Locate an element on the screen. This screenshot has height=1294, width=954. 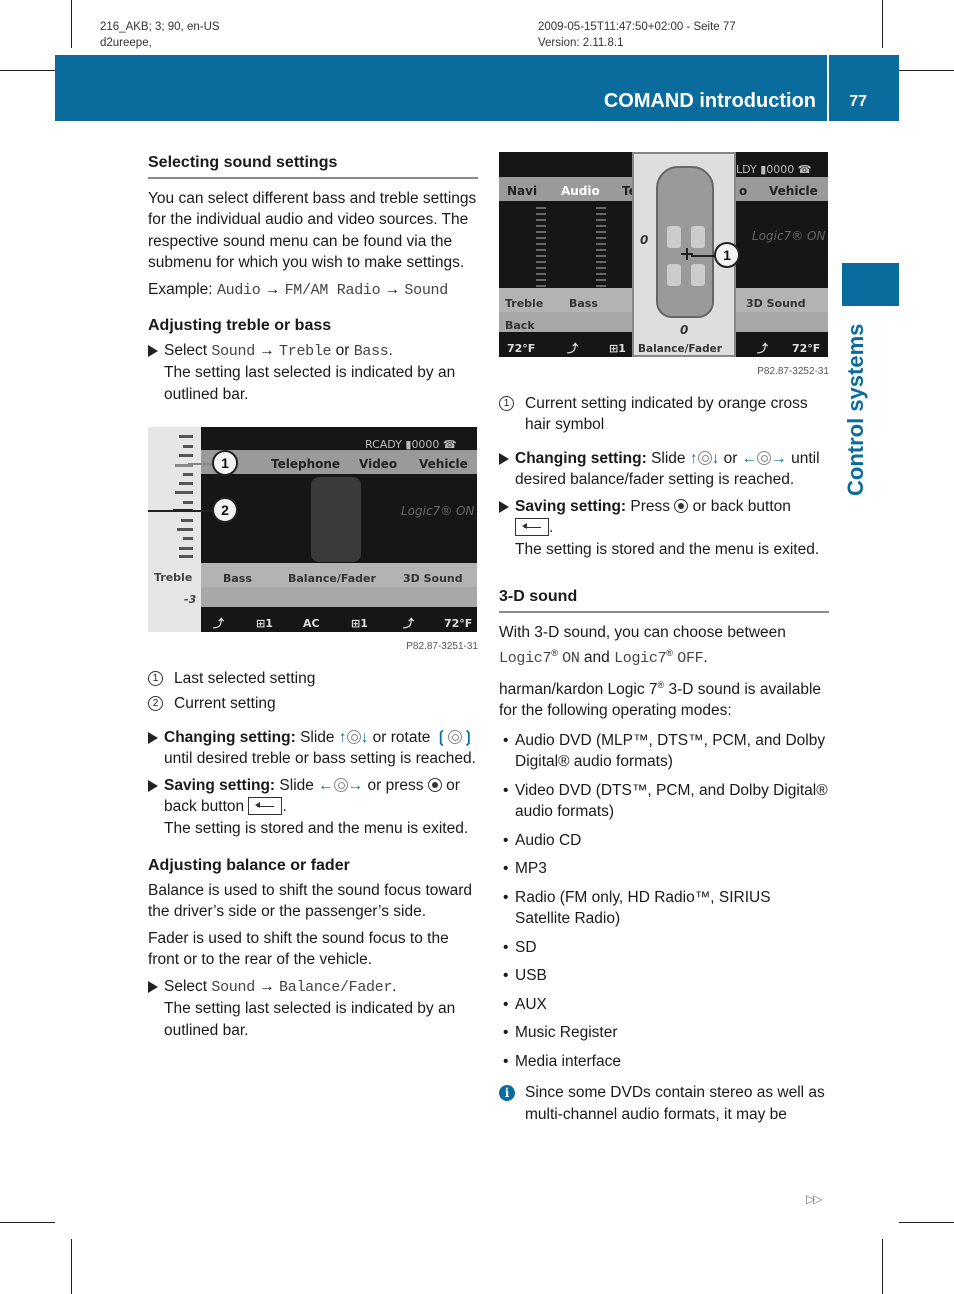
temperature-readout: 72°F is located at coordinates (521, 348).